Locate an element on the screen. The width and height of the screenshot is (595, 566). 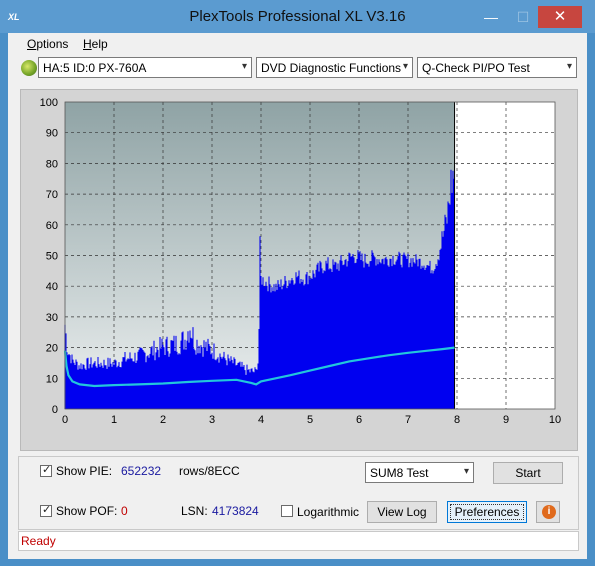
menu-options-mnemonic: O is located at coordinates (32, 44).